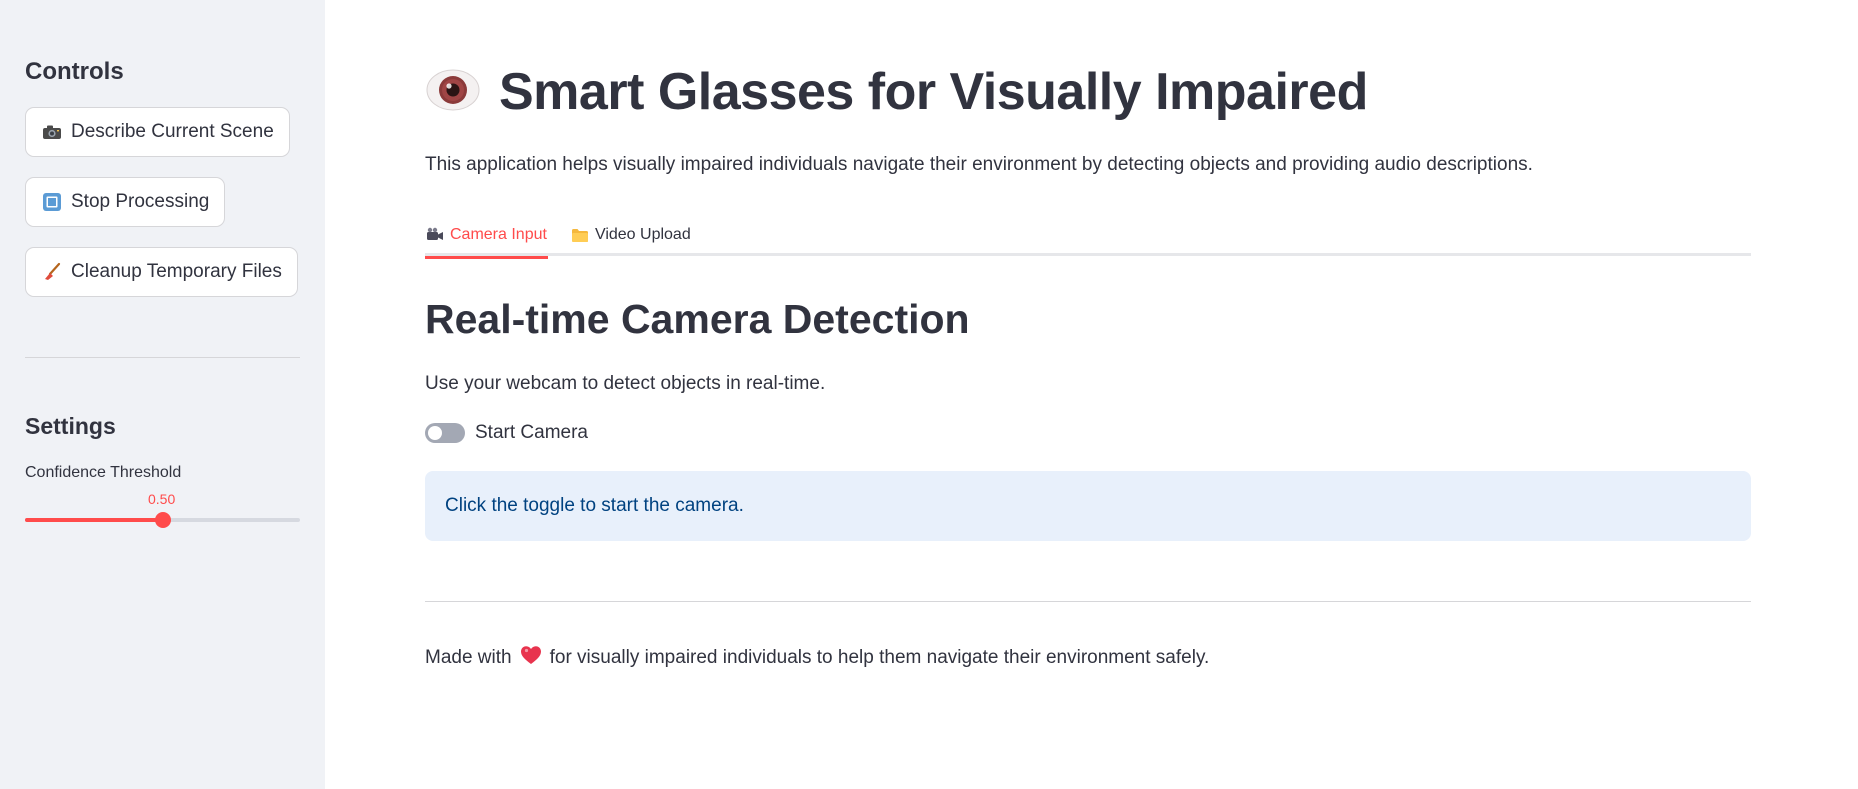  I want to click on page-title: Smart Glasses for Visually Impaired, so click(933, 92).